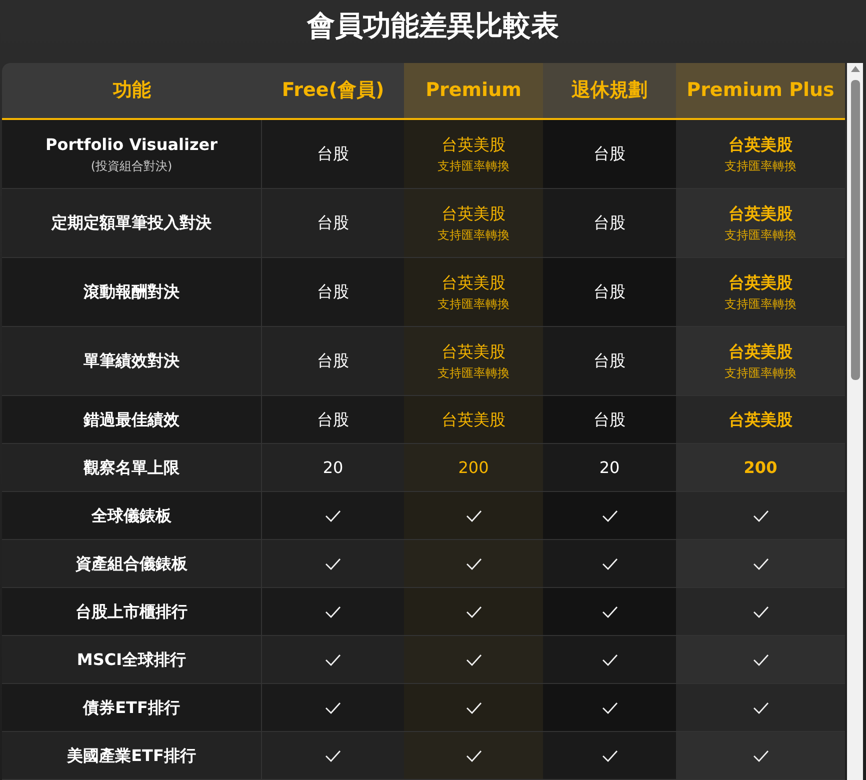  Describe the element at coordinates (132, 292) in the screenshot. I see `feature-name: 滾動報酬對決` at that location.